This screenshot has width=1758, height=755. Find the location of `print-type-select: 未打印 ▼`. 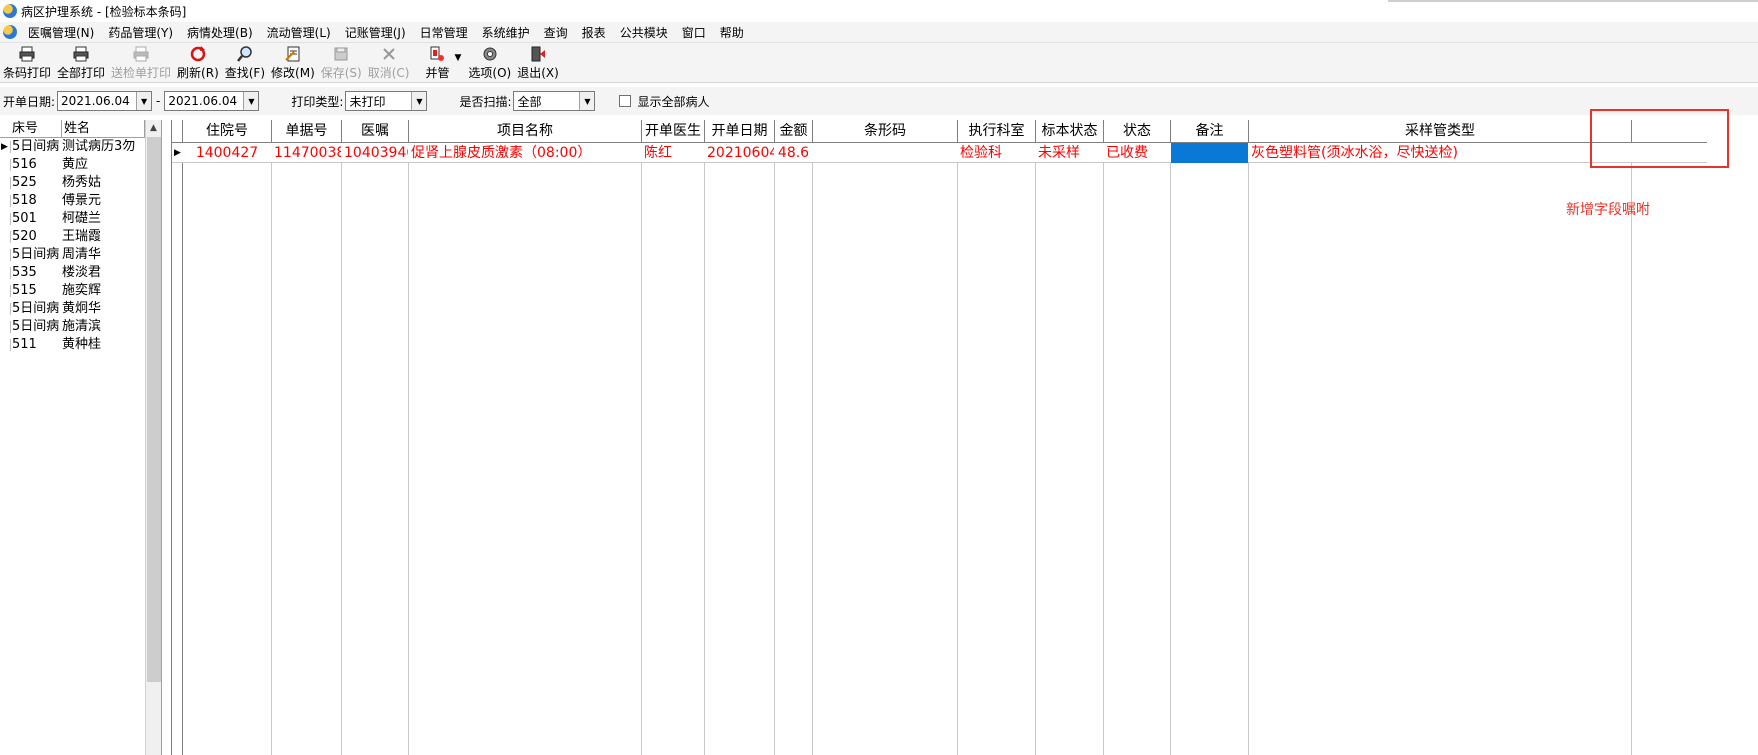

print-type-select: 未打印 ▼ is located at coordinates (386, 101).